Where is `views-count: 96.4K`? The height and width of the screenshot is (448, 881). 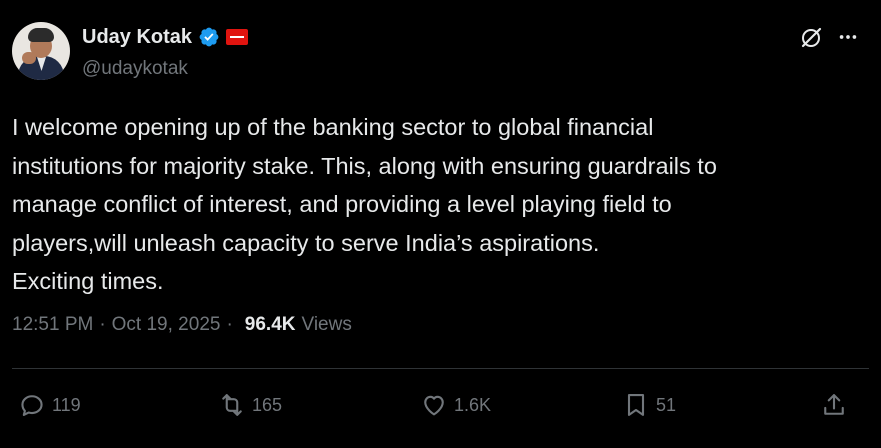
views-count: 96.4K is located at coordinates (270, 325).